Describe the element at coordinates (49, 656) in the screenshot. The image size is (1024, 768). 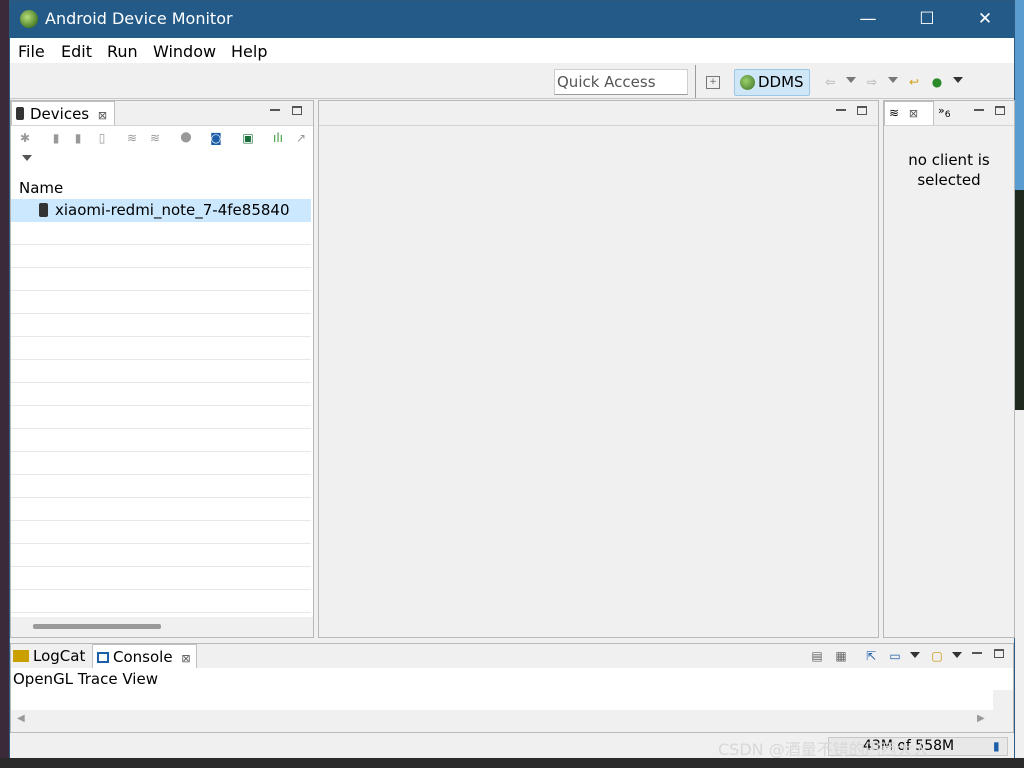
I see `tab-logcat: LogCat` at that location.